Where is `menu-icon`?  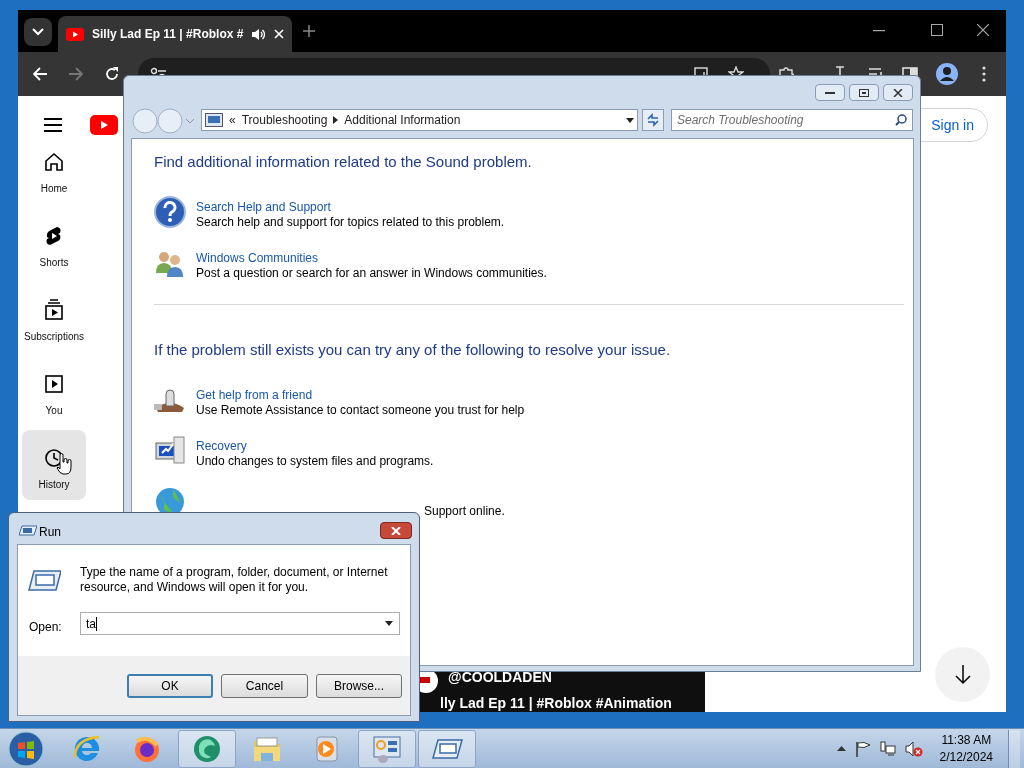
menu-icon is located at coordinates (53, 125).